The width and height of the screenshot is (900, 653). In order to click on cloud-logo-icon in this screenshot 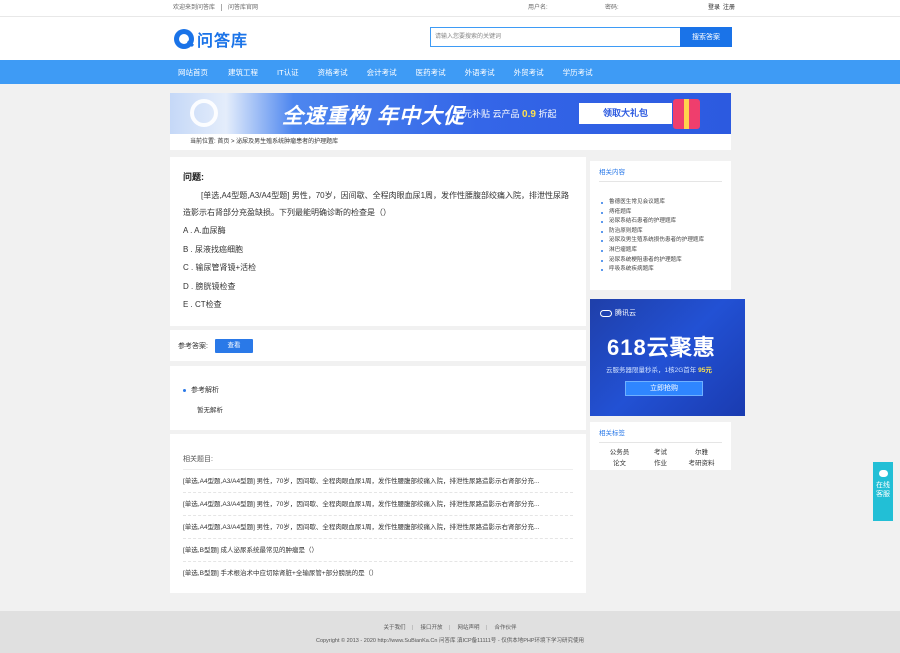, I will do `click(204, 113)`.